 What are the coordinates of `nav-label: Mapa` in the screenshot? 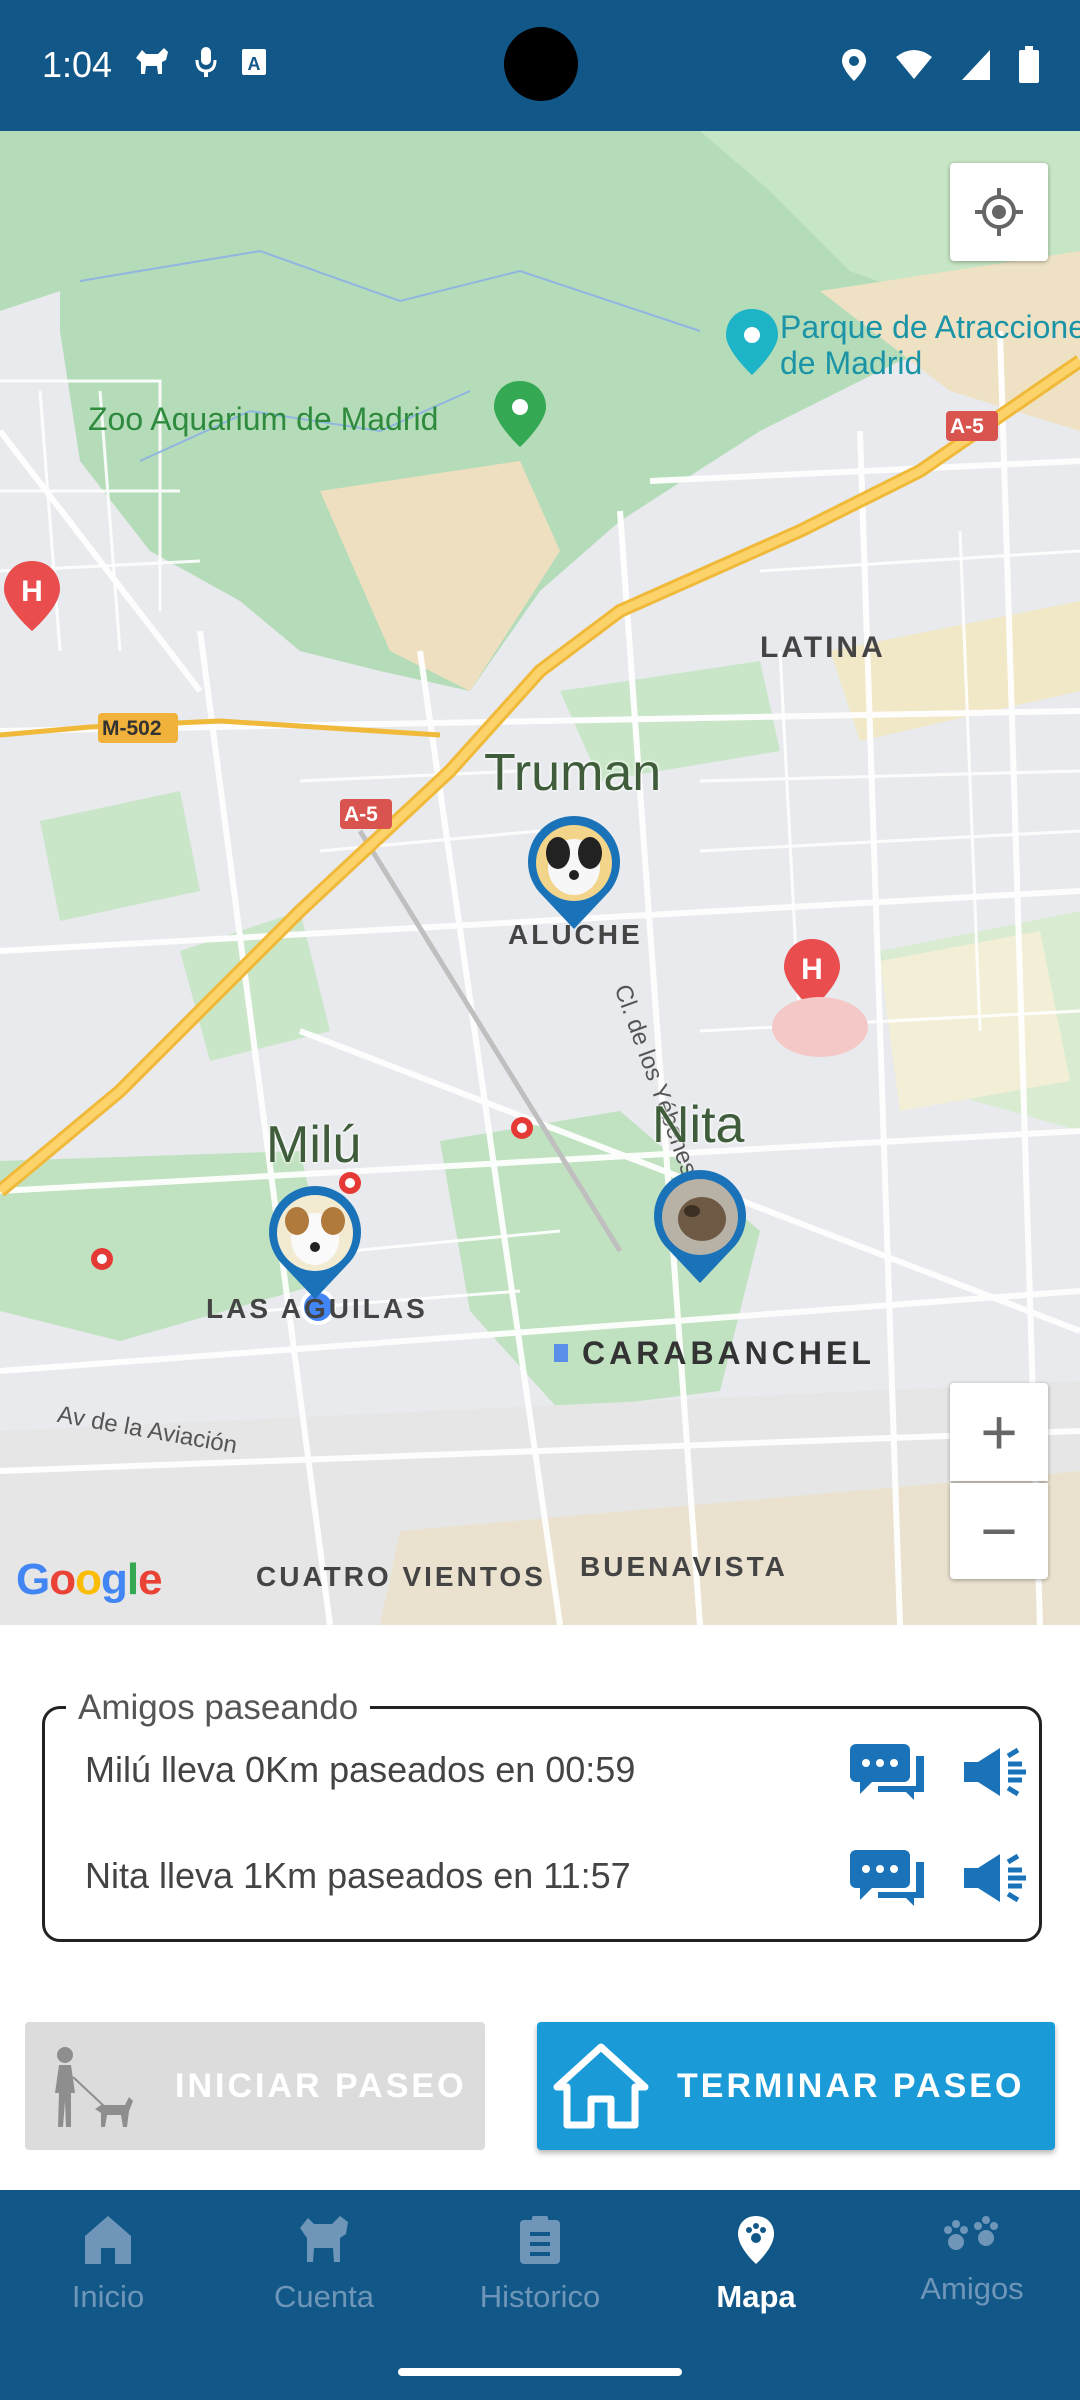 It's located at (756, 2296).